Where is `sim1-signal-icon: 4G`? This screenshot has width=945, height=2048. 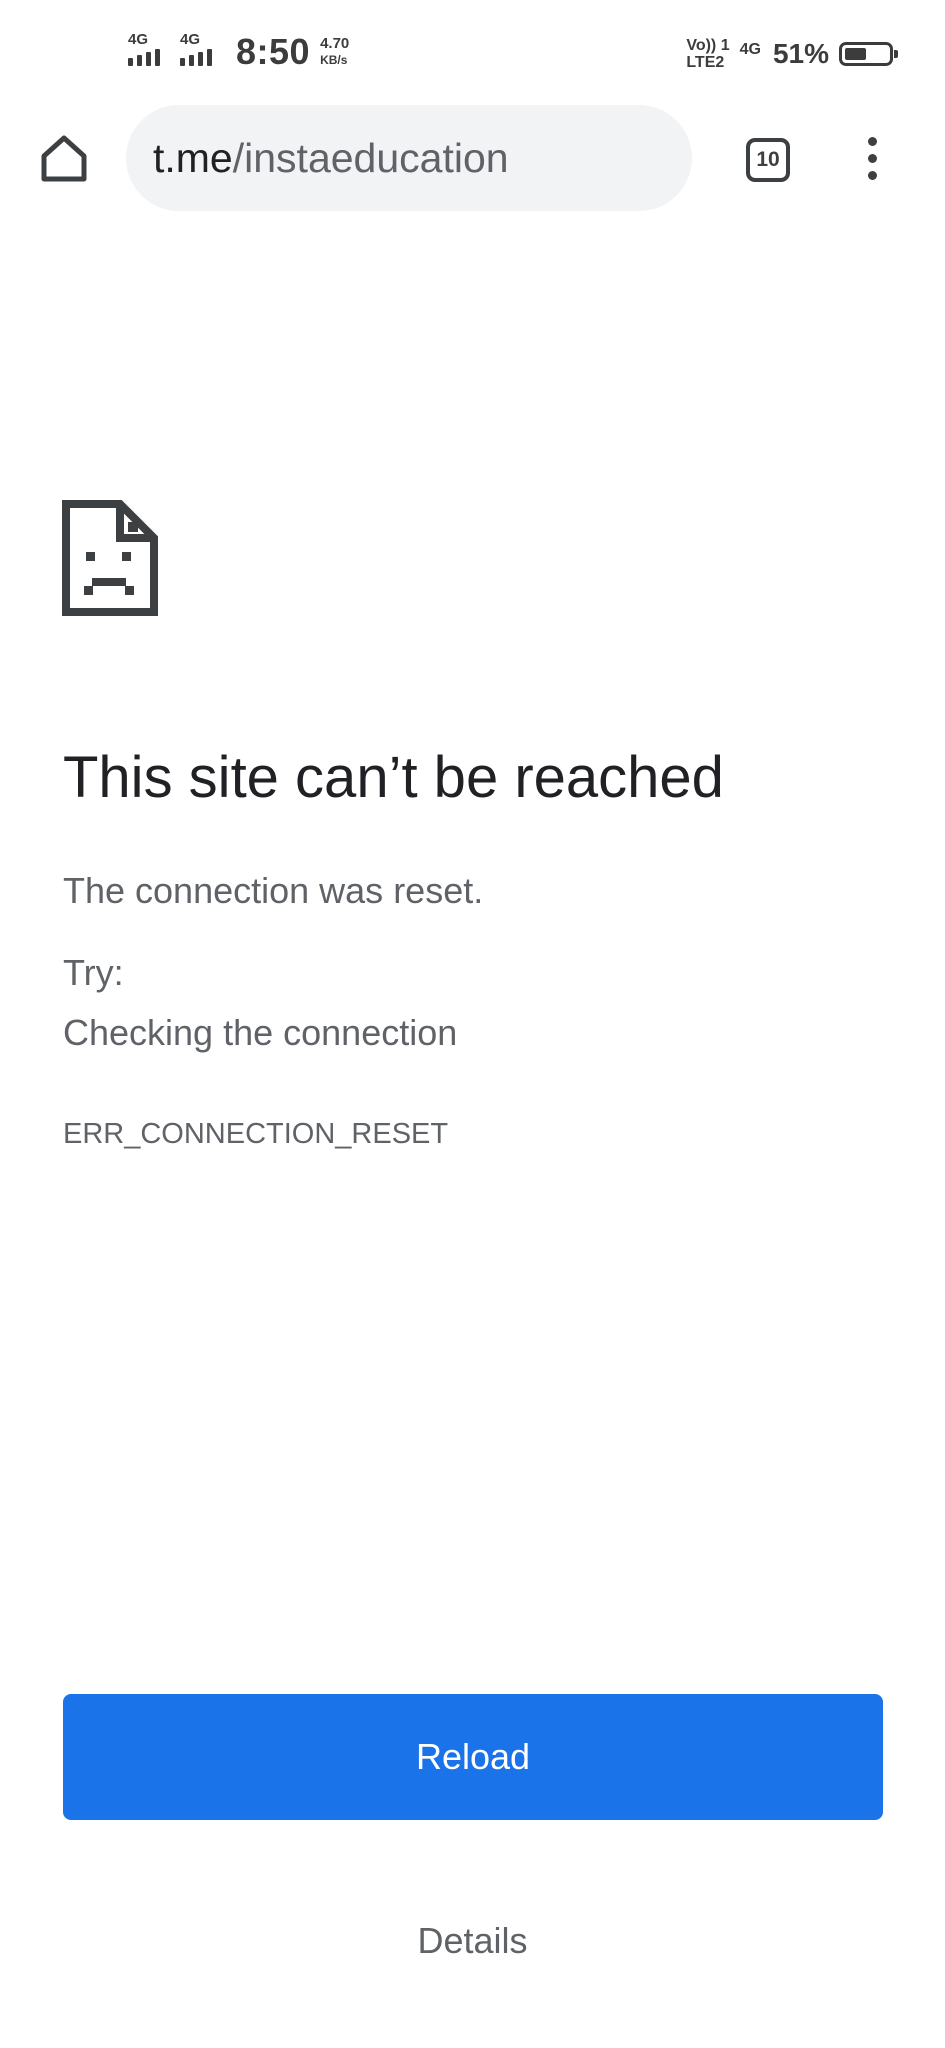
sim1-signal-icon: 4G is located at coordinates (148, 52).